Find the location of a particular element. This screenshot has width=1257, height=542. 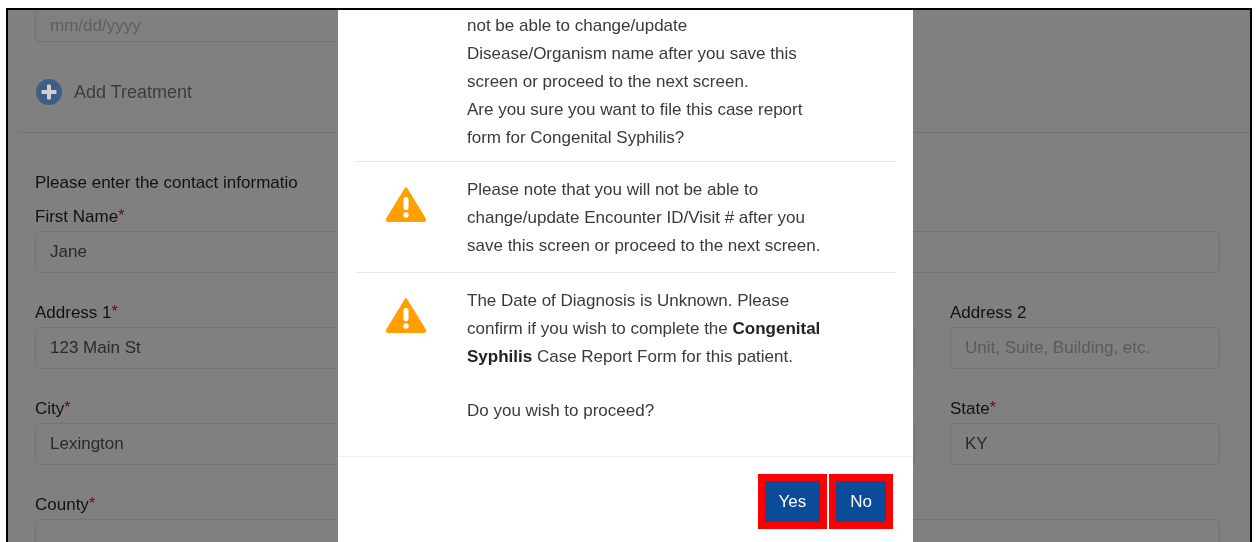

section-heading: Please enter the contact informatio is located at coordinates (166, 183).